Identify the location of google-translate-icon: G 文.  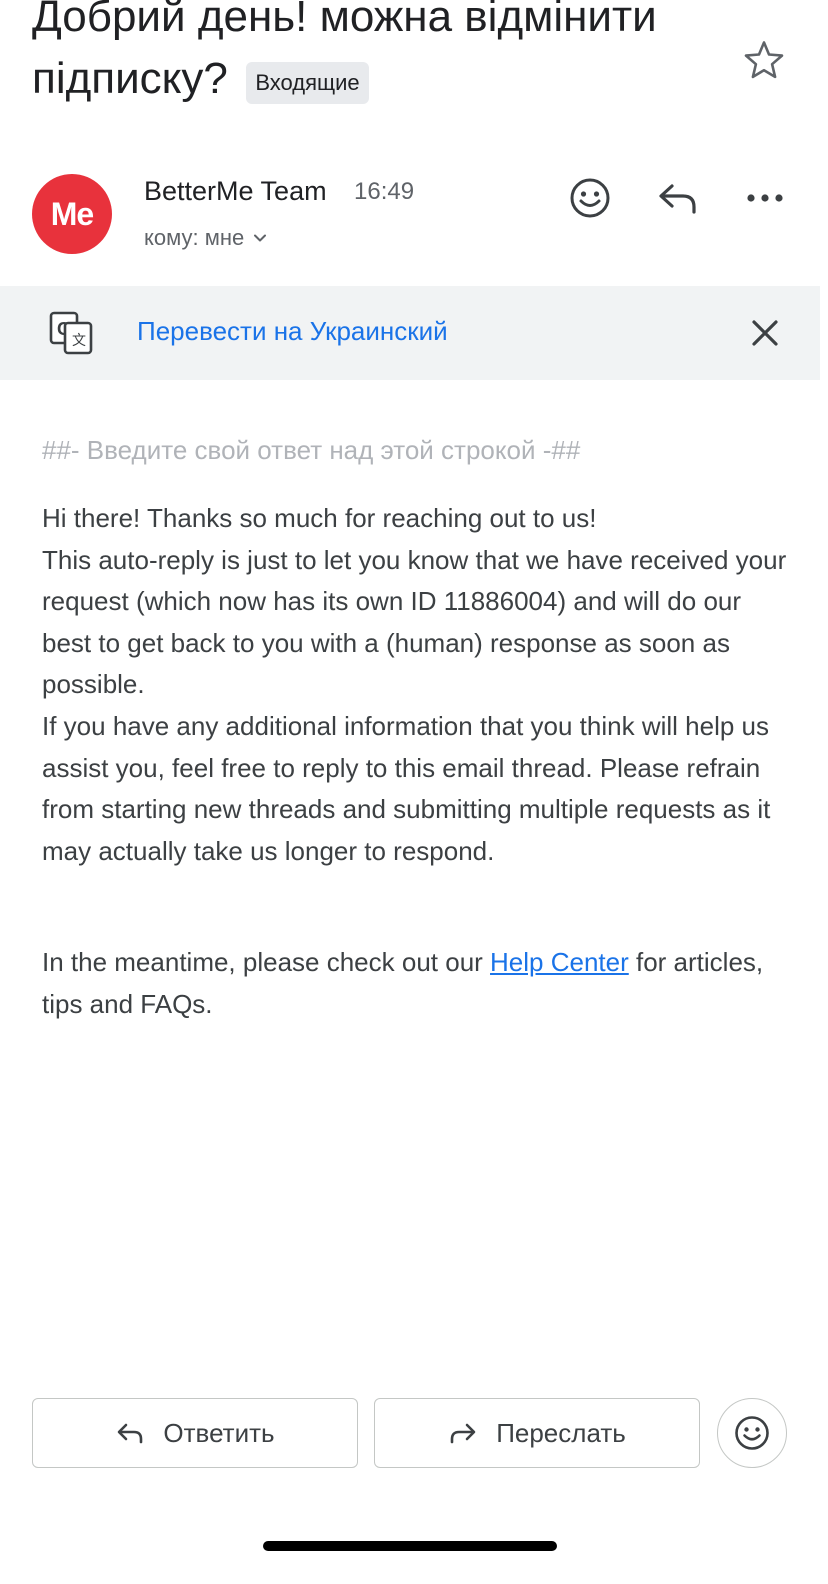
(71, 333).